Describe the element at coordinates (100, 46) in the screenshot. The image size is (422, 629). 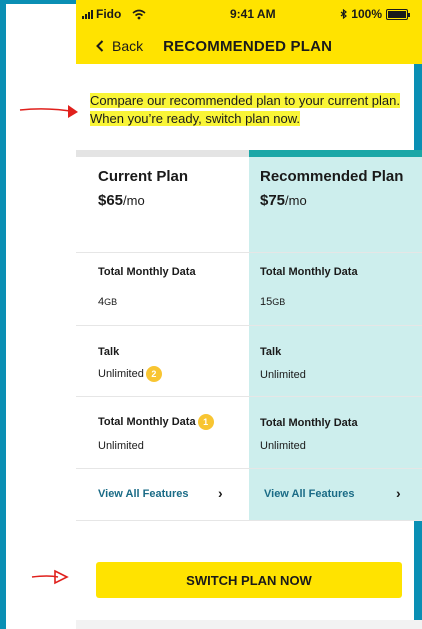
I see `chevron-left-icon` at that location.